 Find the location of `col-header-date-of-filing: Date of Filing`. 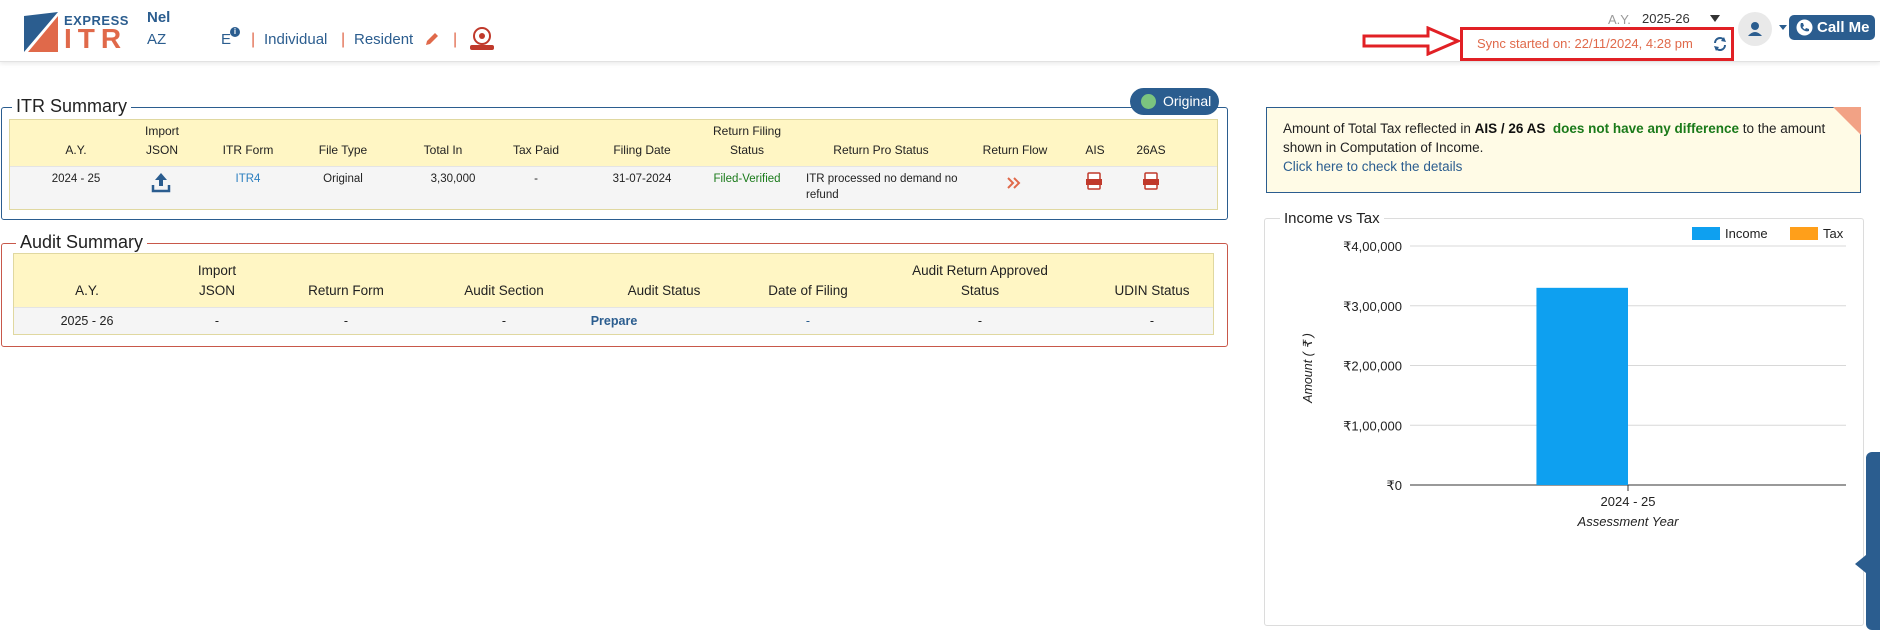

col-header-date-of-filing: Date of Filing is located at coordinates (808, 290).